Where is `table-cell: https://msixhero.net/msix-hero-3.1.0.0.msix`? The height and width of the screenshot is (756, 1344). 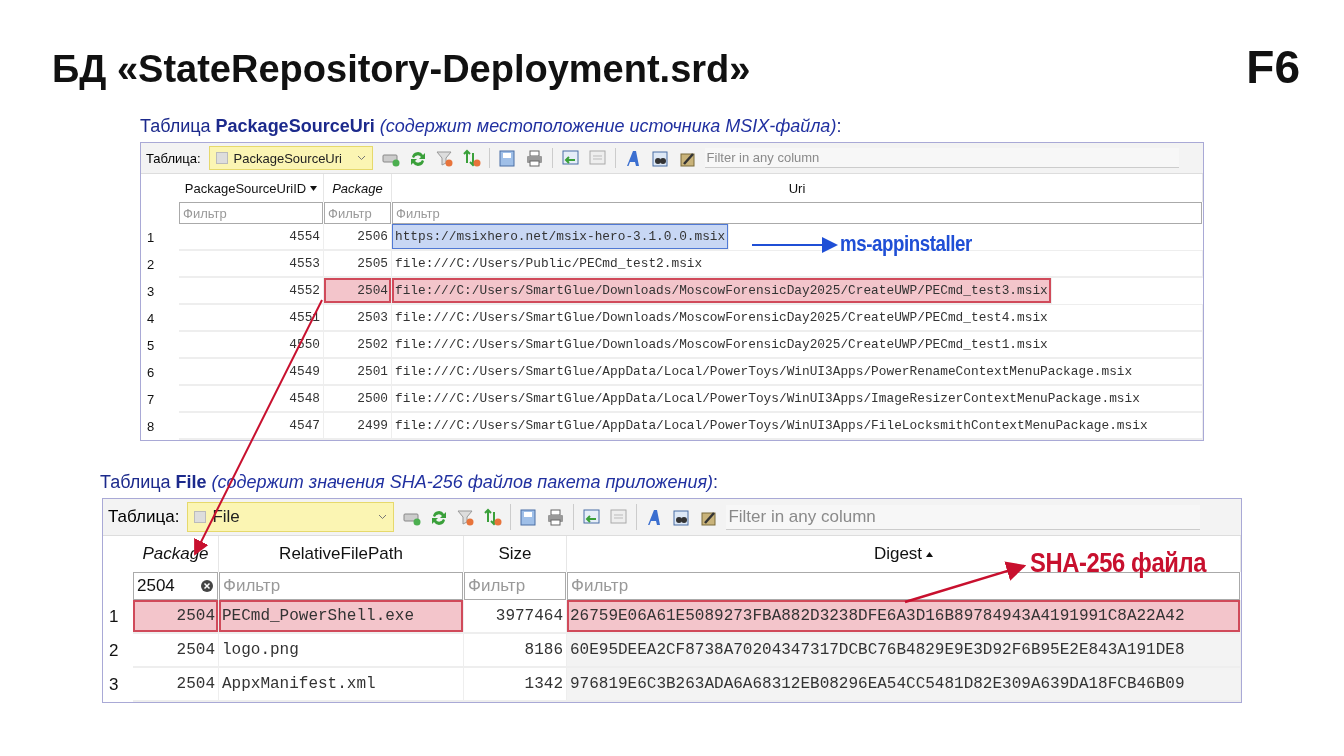 table-cell: https://msixhero.net/msix-hero-3.1.0.0.msix is located at coordinates (561, 237).